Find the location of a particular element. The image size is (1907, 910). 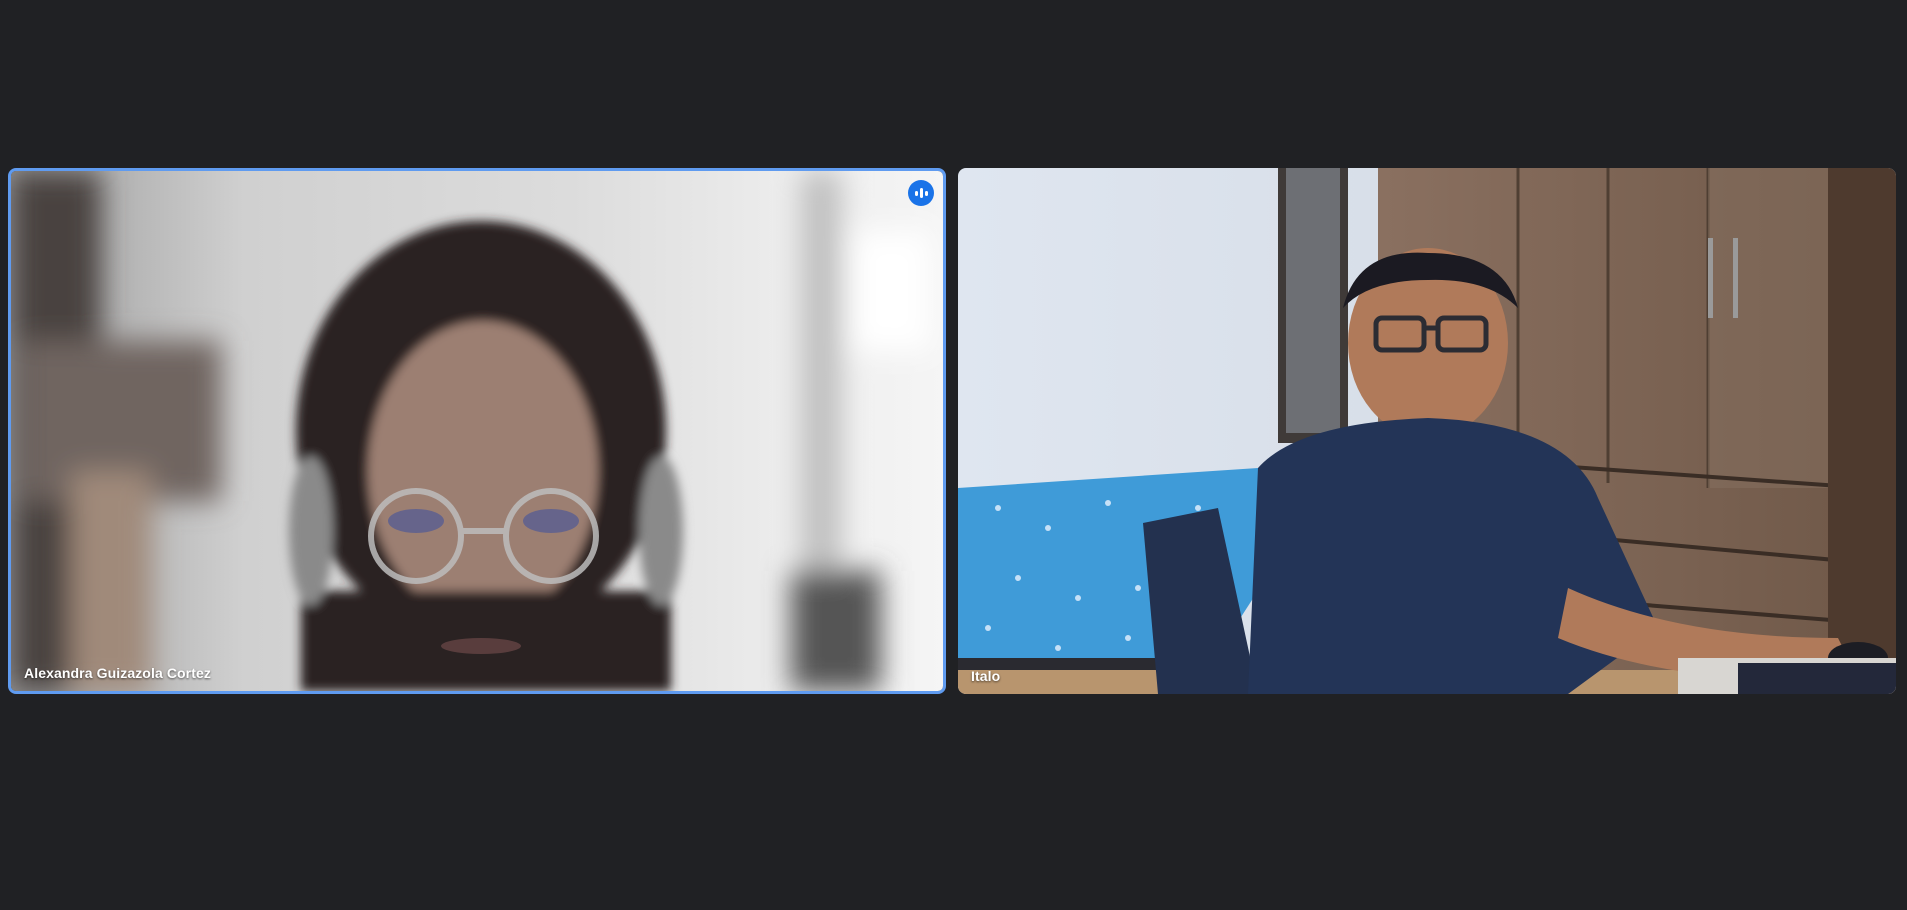

participant-name-label: Italo is located at coordinates (986, 676).